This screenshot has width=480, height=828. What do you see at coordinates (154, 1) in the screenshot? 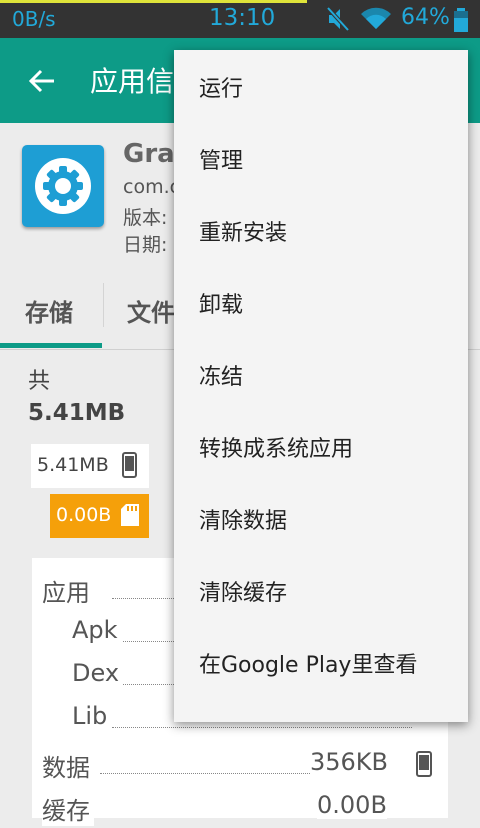
I see `download-progress-bar` at bounding box center [154, 1].